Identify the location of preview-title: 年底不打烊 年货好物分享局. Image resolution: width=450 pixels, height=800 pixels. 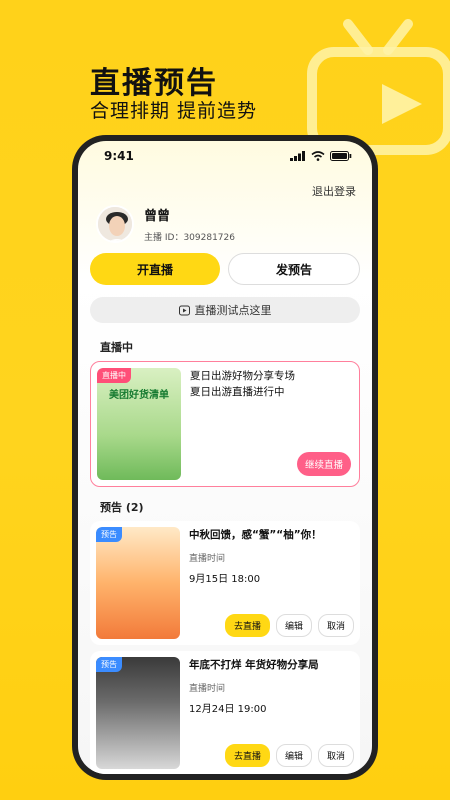
(254, 665).